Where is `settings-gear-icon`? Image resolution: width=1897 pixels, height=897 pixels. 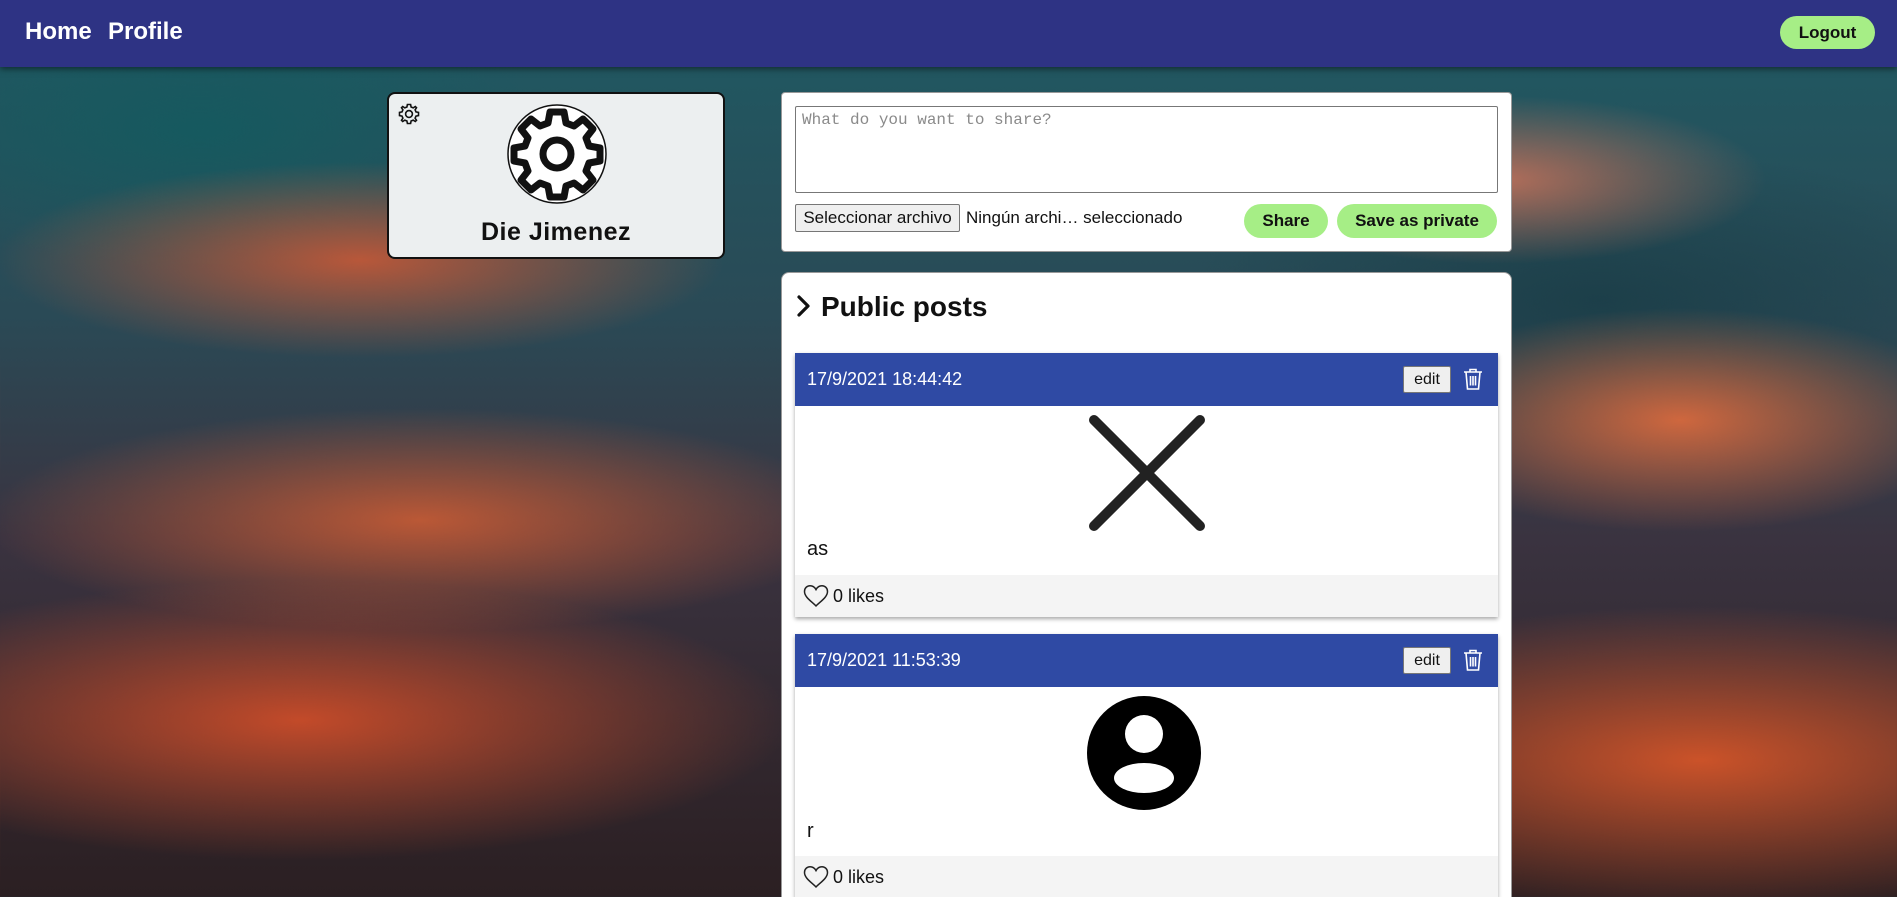
settings-gear-icon is located at coordinates (409, 114).